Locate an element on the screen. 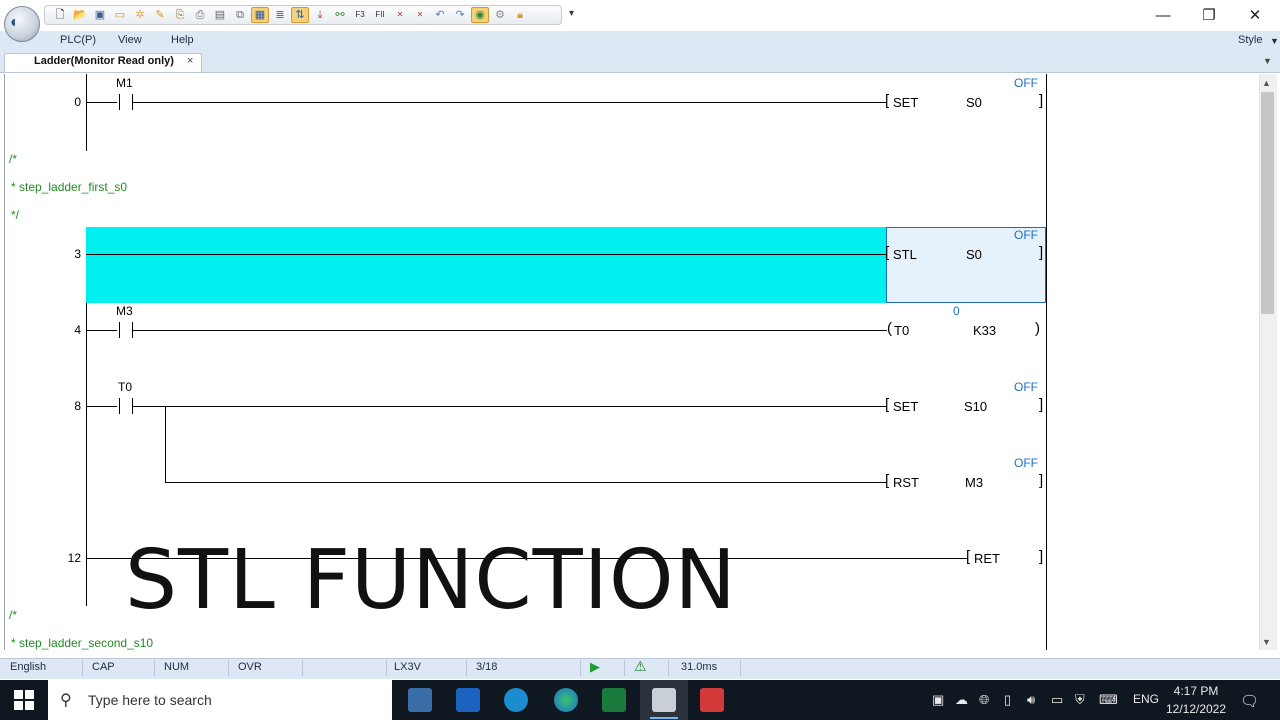  onedrive-icon: ☁ is located at coordinates (961, 700).